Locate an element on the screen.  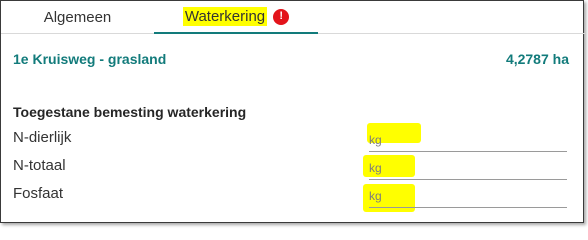
n-totaal-input is located at coordinates (468, 168).